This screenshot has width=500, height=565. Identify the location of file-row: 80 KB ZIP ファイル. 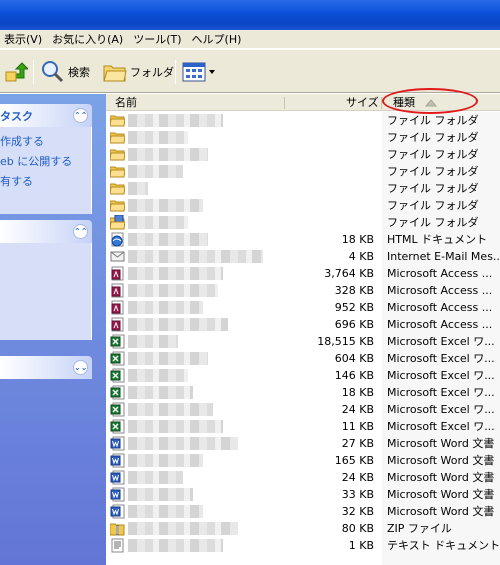
(303, 528).